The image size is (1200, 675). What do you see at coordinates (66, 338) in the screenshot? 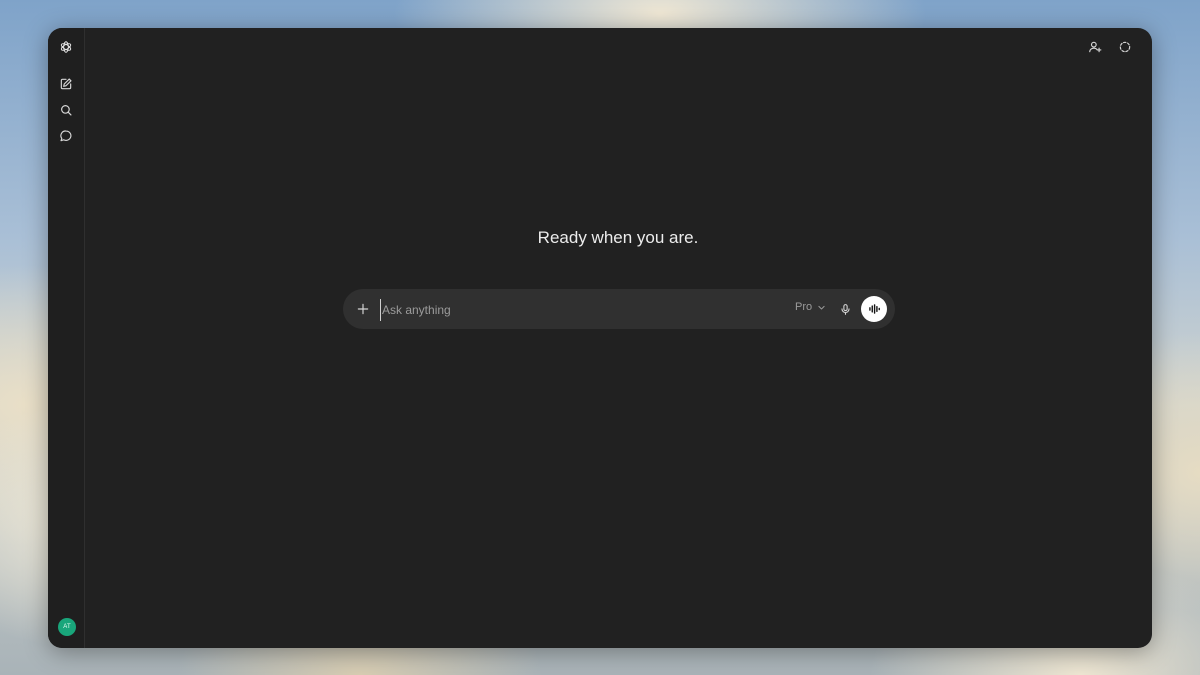
I see `sidebar: AT` at bounding box center [66, 338].